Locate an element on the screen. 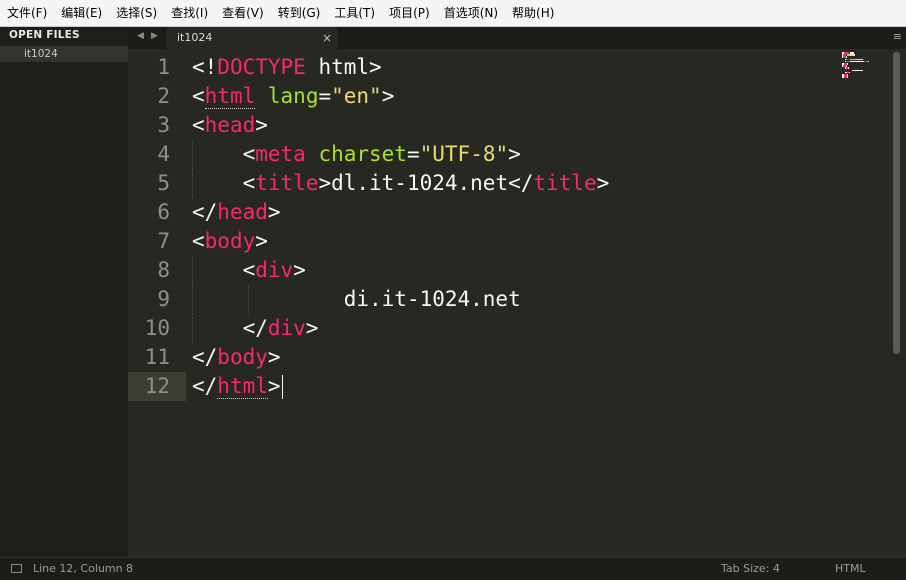 Image resolution: width=906 pixels, height=580 pixels. vertical-scrollbar is located at coordinates (896, 203).